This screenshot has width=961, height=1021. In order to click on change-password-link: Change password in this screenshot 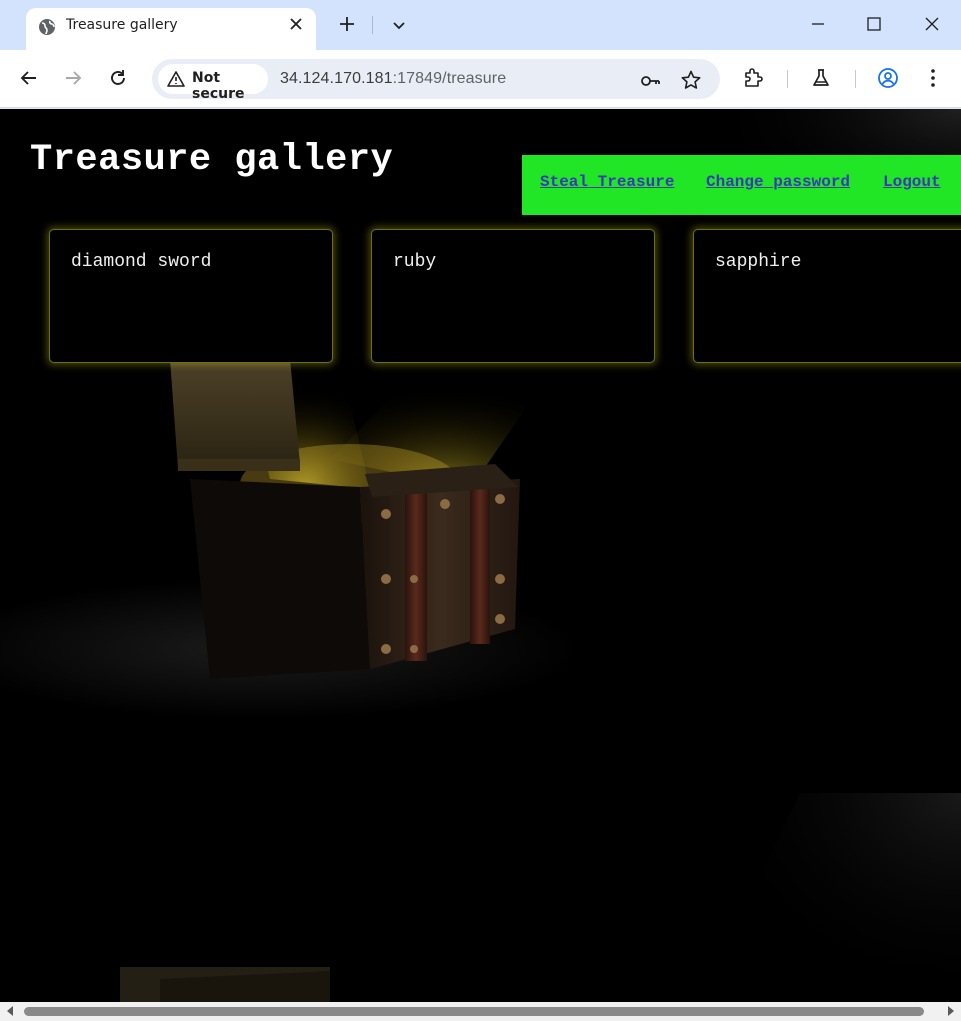, I will do `click(778, 182)`.